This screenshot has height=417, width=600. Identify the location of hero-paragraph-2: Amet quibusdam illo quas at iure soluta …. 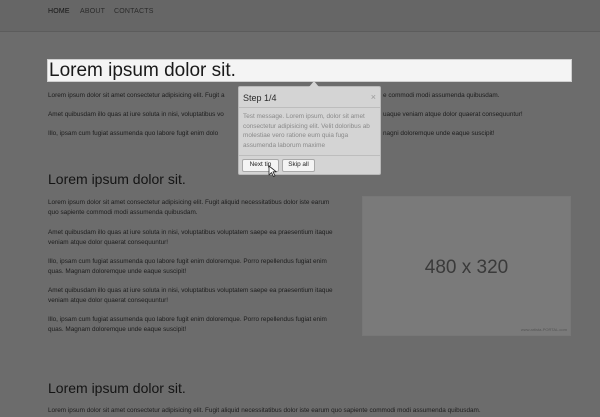
(136, 114).